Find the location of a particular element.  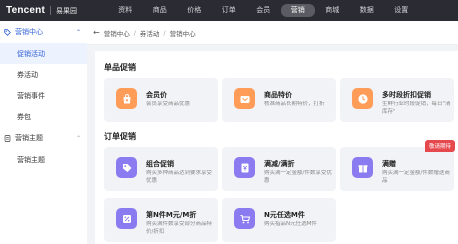

sidebar-item-marketing-theme: 营销主题 is located at coordinates (43, 159).